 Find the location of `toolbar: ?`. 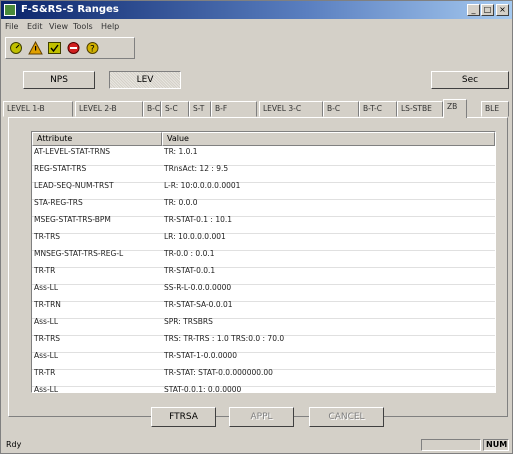

toolbar: ? is located at coordinates (70, 48).